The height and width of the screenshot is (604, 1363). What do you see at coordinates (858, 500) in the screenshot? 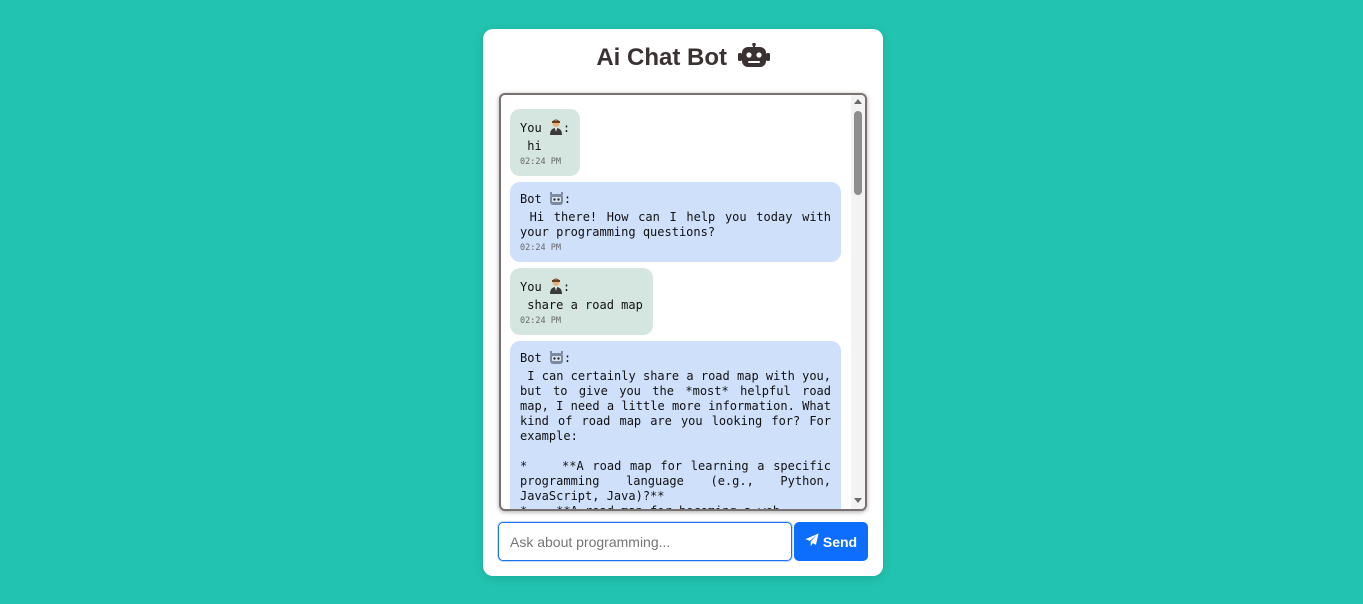
I see `scroll-down-arrow-icon` at bounding box center [858, 500].